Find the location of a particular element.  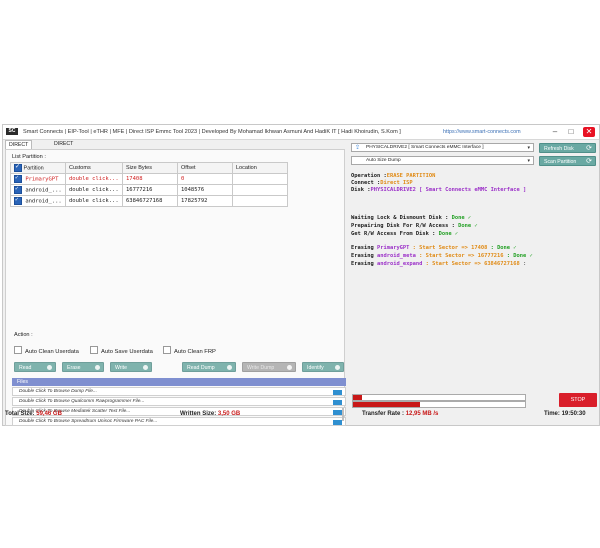

column-header-offset: Offset is located at coordinates (205, 168).